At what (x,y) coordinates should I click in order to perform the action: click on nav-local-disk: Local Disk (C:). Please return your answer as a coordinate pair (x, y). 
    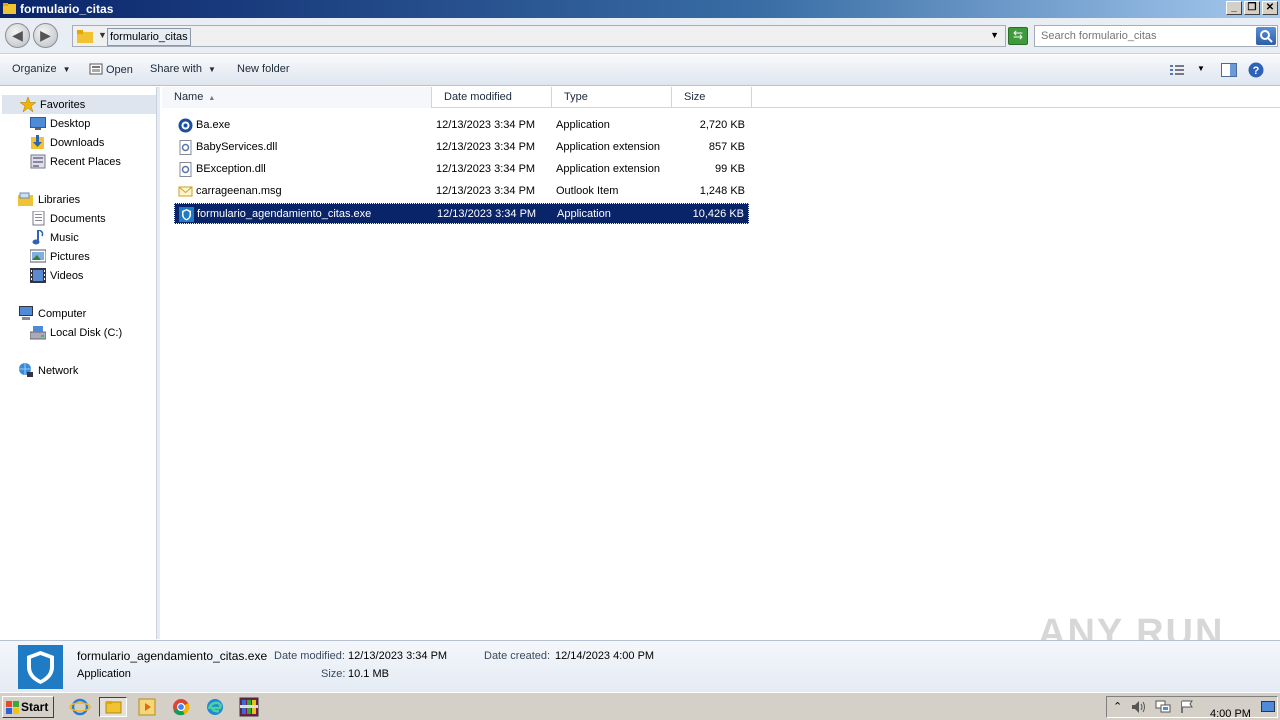
    Looking at the image, I should click on (76, 332).